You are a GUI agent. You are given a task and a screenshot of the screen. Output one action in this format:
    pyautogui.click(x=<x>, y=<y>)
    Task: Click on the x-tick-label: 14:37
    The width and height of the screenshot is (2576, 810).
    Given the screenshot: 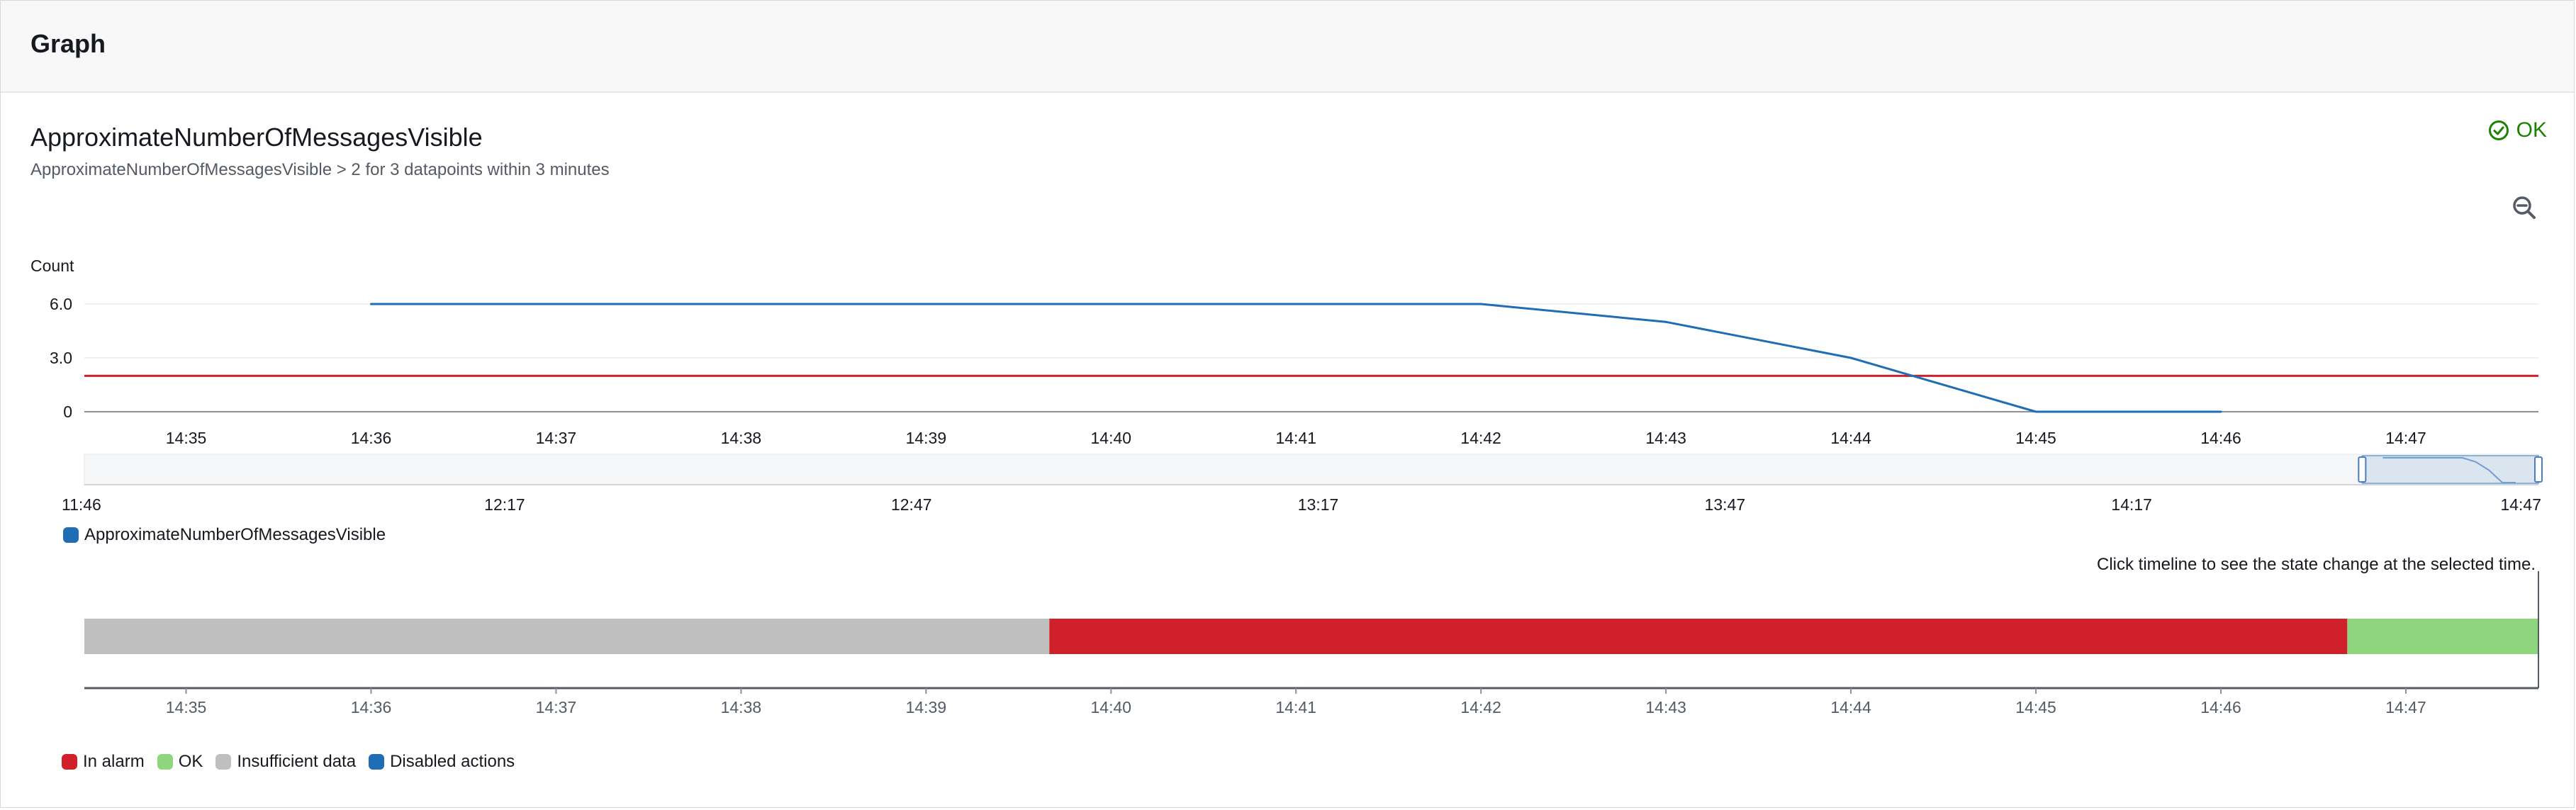 What is the action you would take?
    pyautogui.click(x=556, y=438)
    